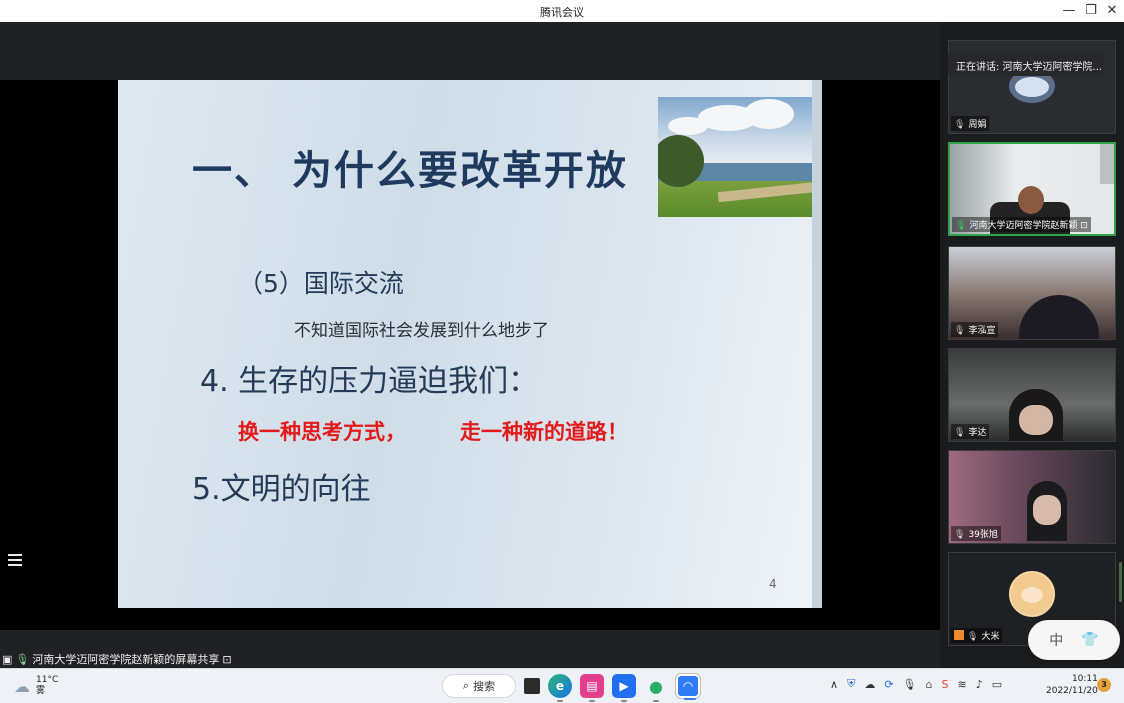  Describe the element at coordinates (1032, 189) in the screenshot. I see `participant-tile-active: 🎙 河南大学迈阿密学院赵新颖 ⊡` at that location.